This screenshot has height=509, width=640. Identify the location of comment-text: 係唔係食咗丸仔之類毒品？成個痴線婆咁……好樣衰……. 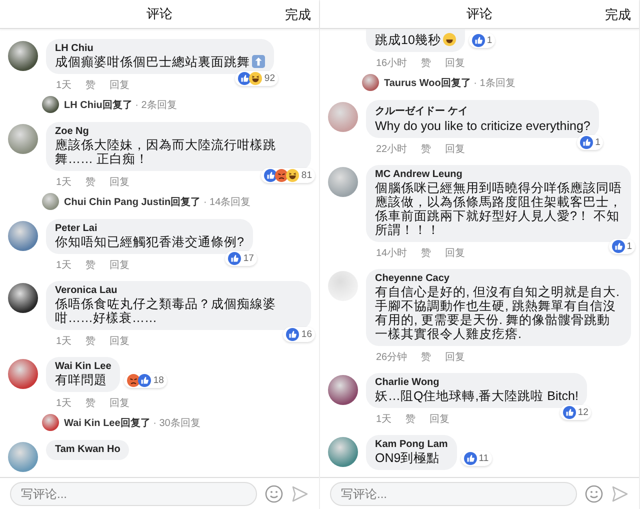
(166, 311).